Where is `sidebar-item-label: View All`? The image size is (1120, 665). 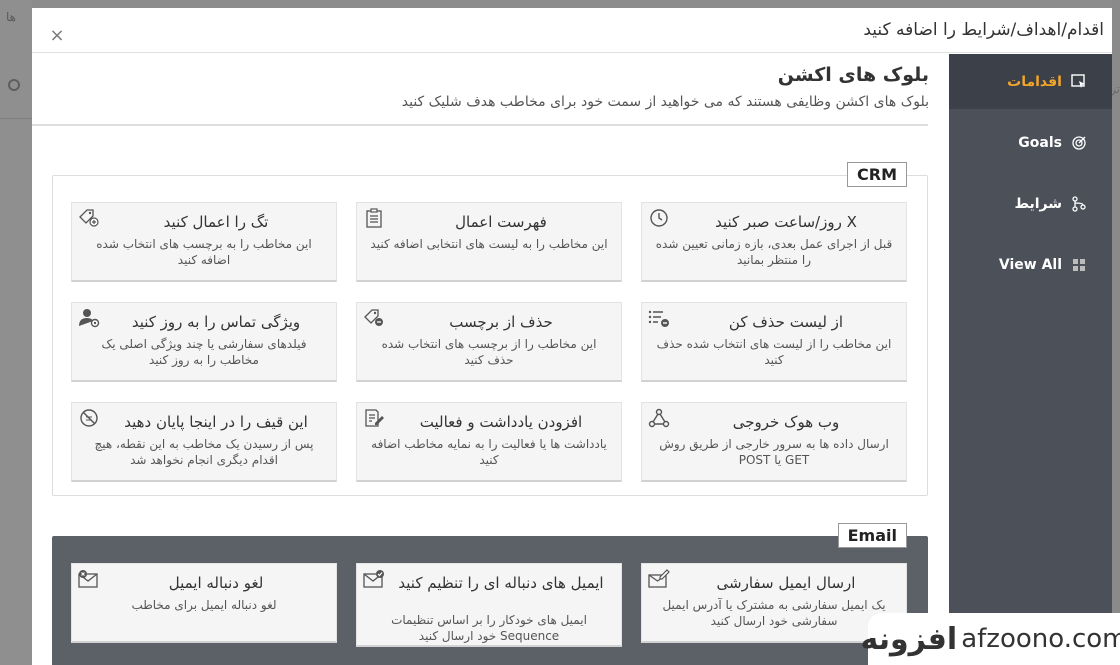 sidebar-item-label: View All is located at coordinates (1030, 264).